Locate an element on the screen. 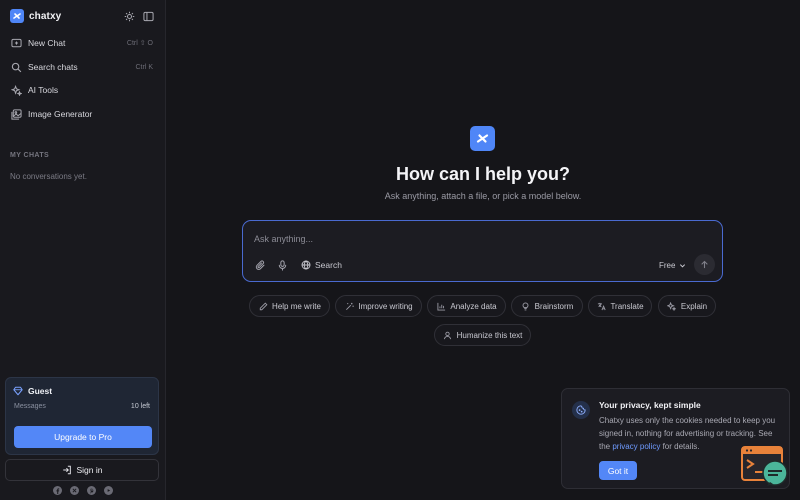  sidebar-item-image-generator: Image Generator is located at coordinates (82, 114).